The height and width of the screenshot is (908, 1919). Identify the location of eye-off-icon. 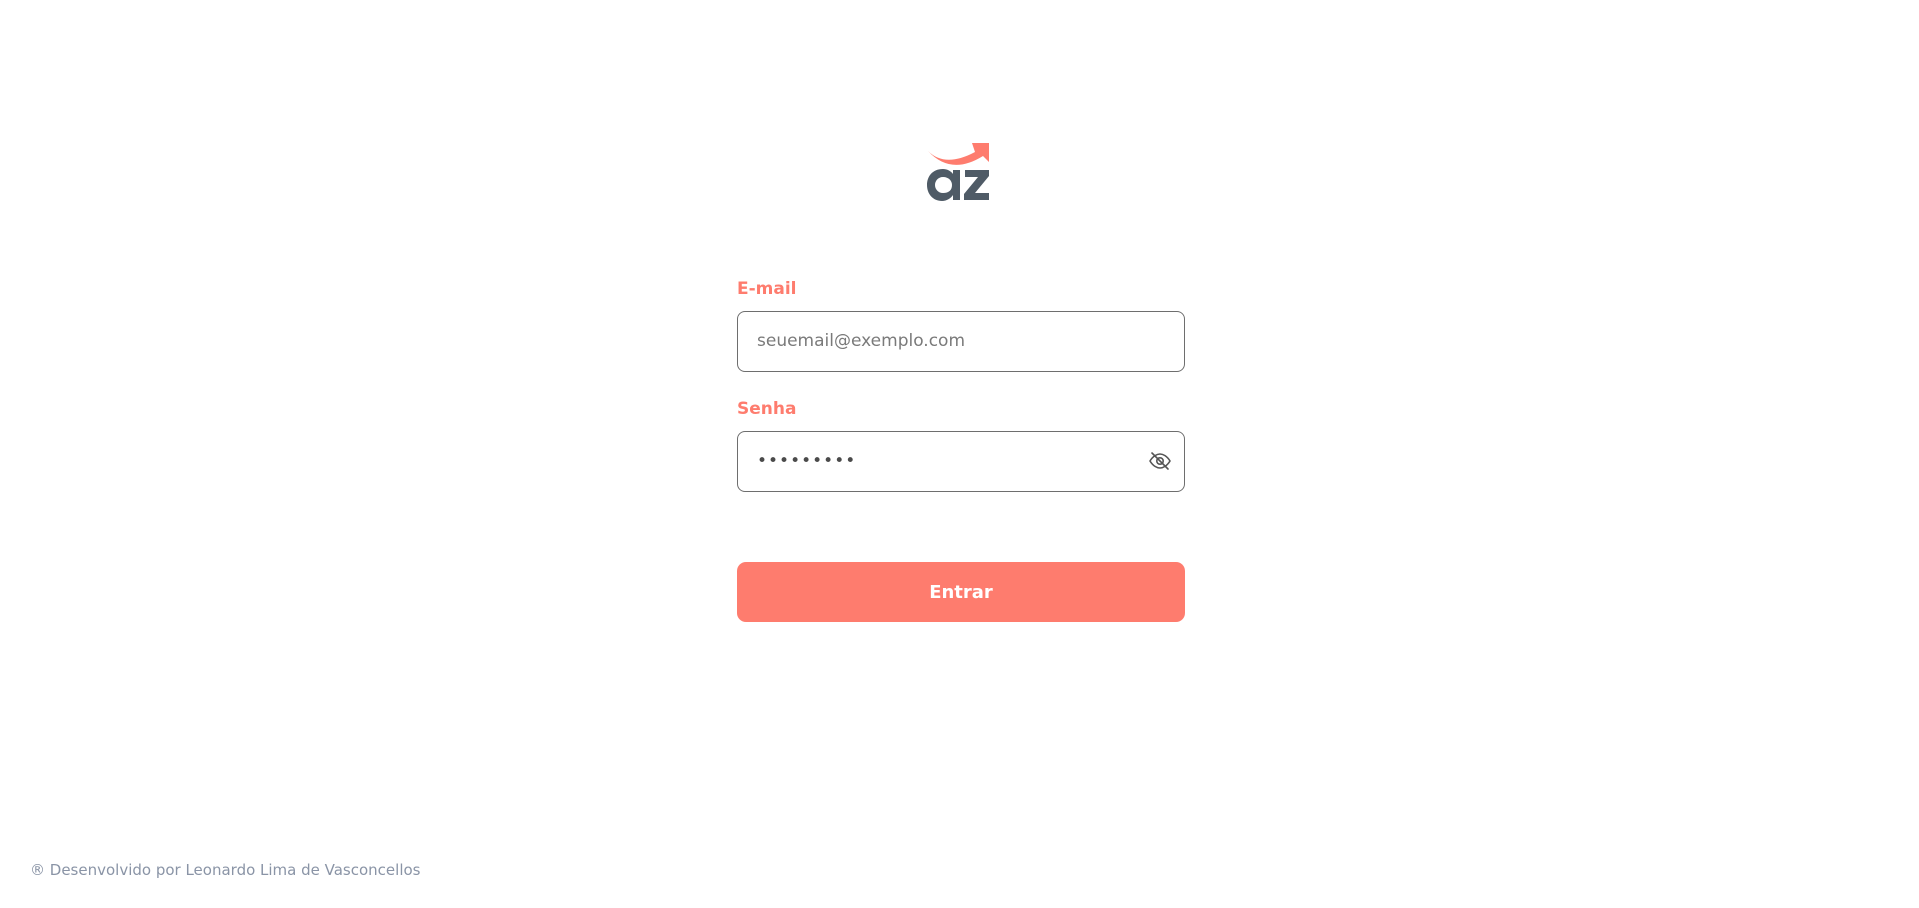
(1160, 461).